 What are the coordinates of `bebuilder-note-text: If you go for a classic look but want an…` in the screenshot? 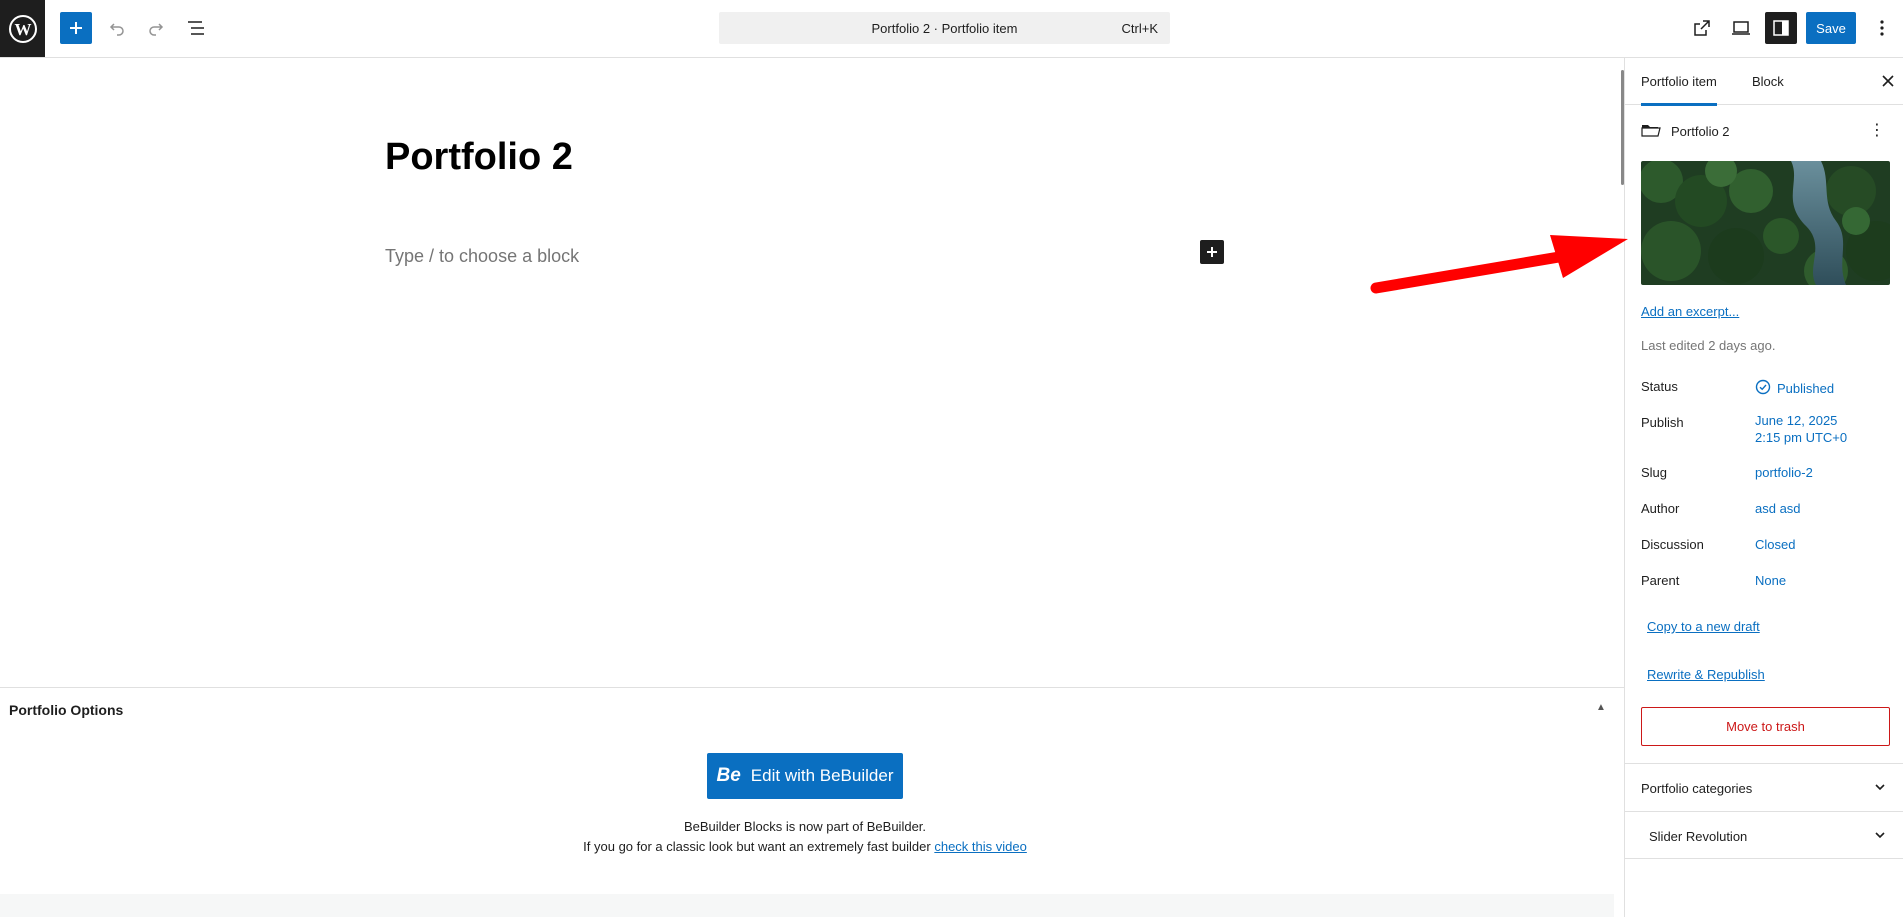 It's located at (757, 846).